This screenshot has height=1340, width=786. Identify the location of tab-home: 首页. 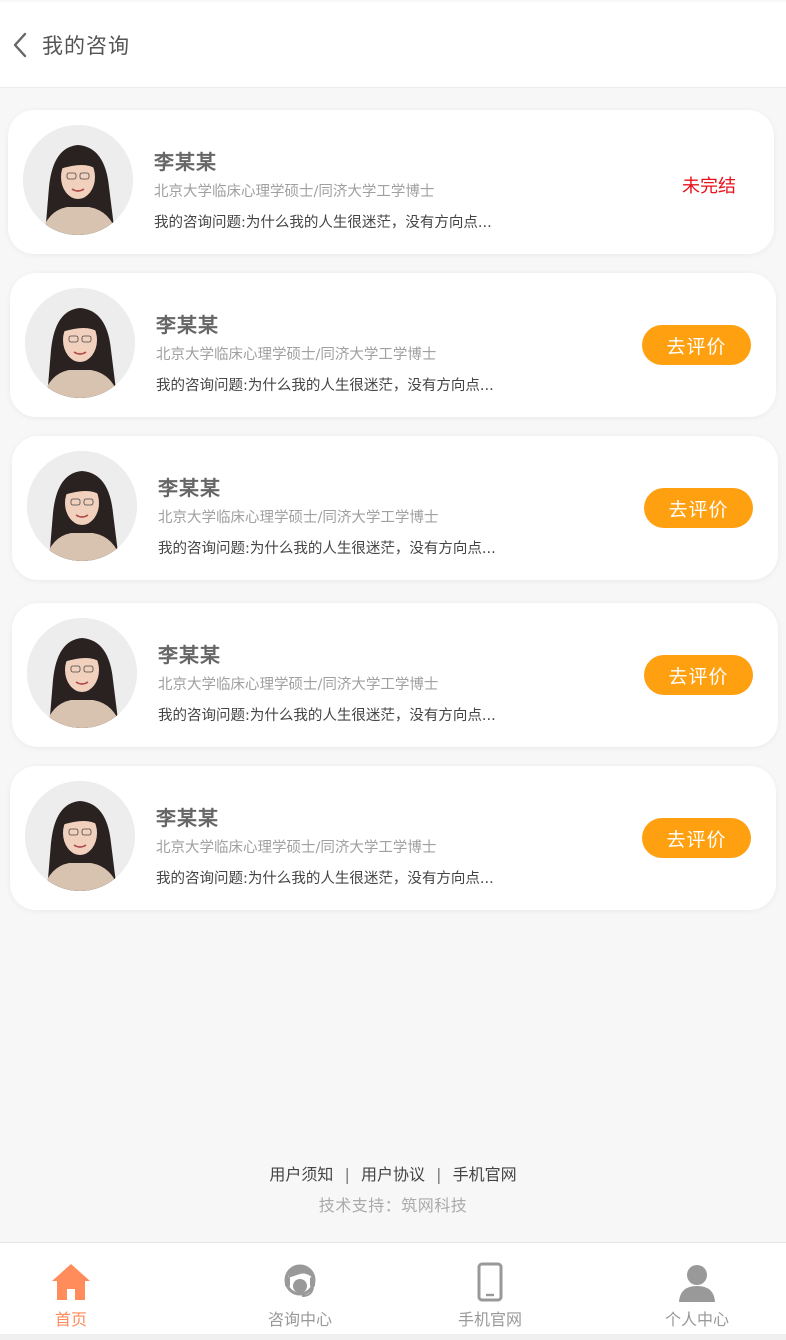
(71, 1289).